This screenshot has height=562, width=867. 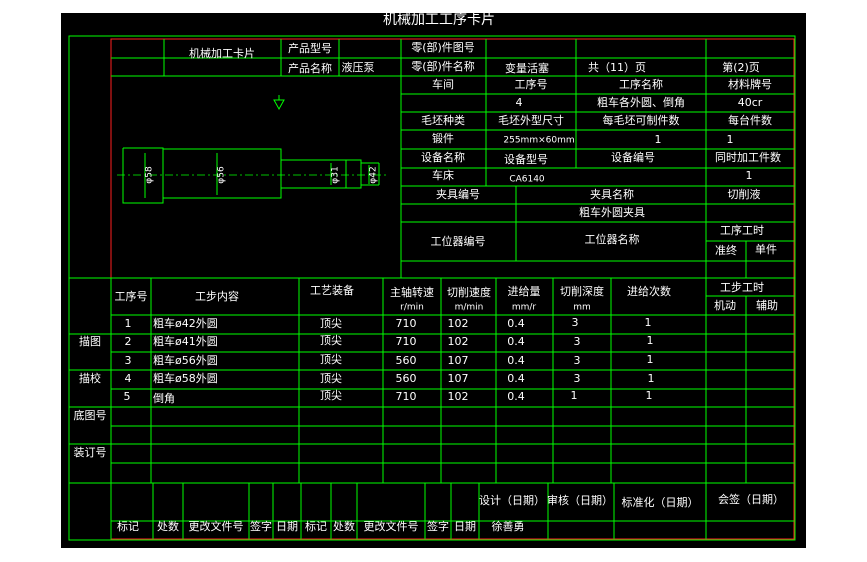 What do you see at coordinates (531, 120) in the screenshot?
I see `blank-size-label: 毛坯外型尺寸` at bounding box center [531, 120].